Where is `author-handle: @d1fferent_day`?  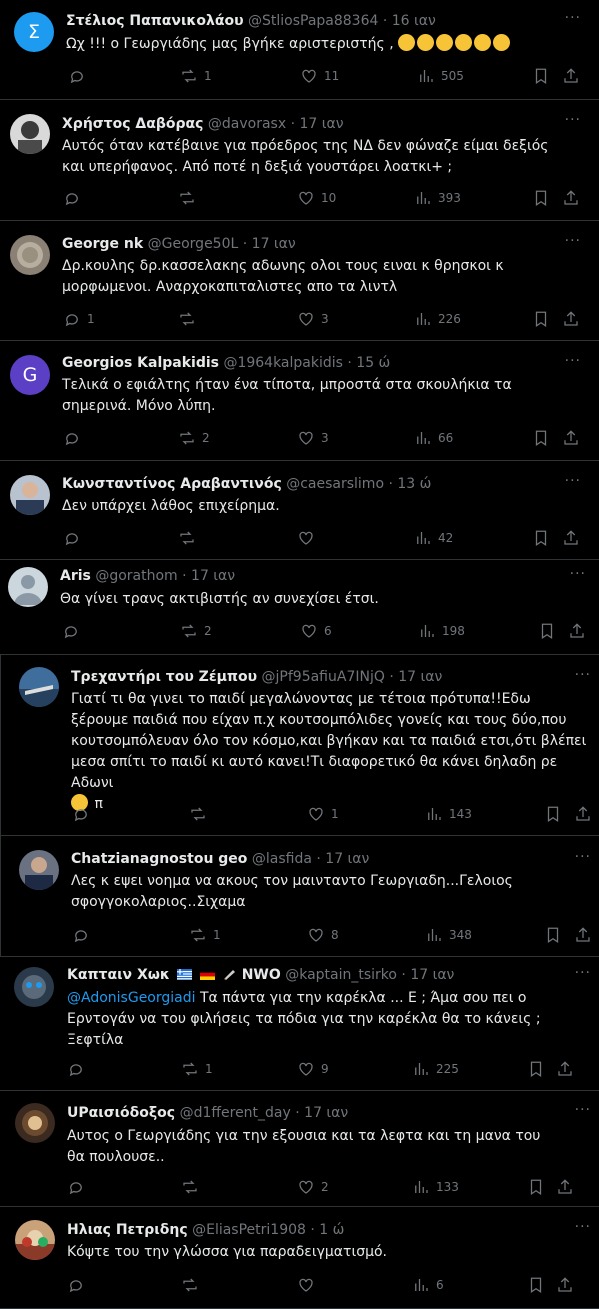
author-handle: @d1fferent_day is located at coordinates (235, 1113).